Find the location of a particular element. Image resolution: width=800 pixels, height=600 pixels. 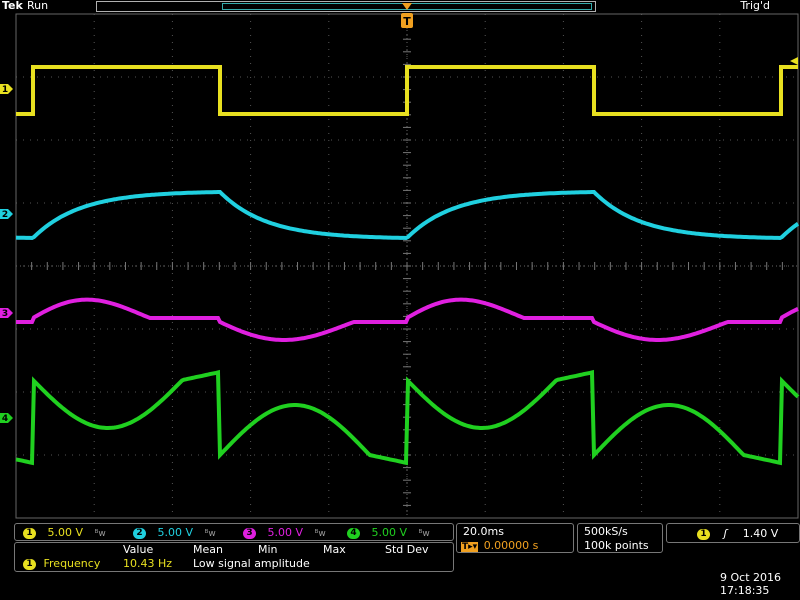

svg-text: 1 is located at coordinates (5, 90).